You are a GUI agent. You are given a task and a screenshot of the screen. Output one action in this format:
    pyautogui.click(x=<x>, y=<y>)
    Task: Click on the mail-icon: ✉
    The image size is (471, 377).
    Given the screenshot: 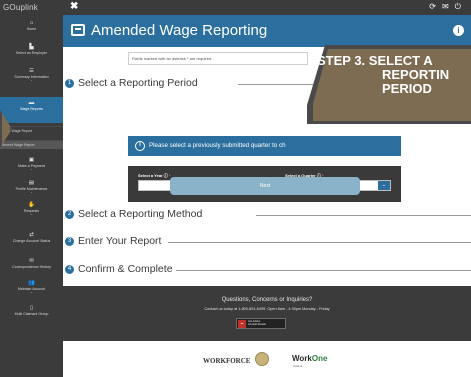 What is the action you would take?
    pyautogui.click(x=31, y=261)
    